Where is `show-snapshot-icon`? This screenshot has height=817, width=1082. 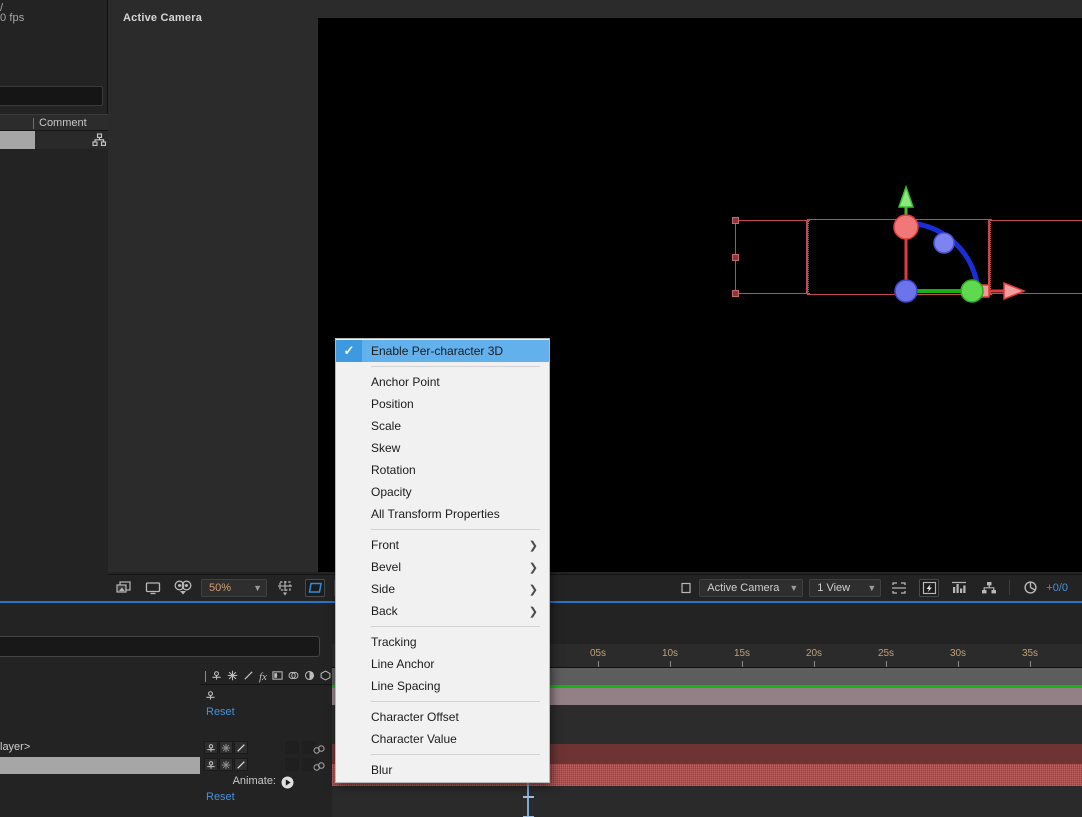
show-snapshot-icon is located at coordinates (153, 588).